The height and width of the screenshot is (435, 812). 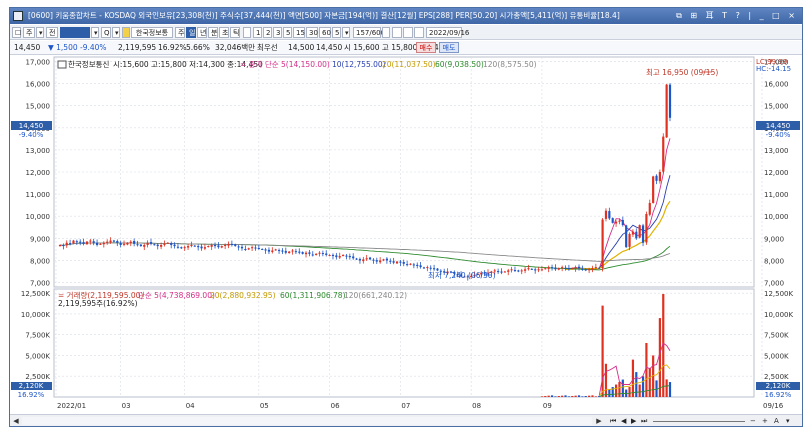 What do you see at coordinates (257, 32) in the screenshot?
I see `interval-1: 1` at bounding box center [257, 32].